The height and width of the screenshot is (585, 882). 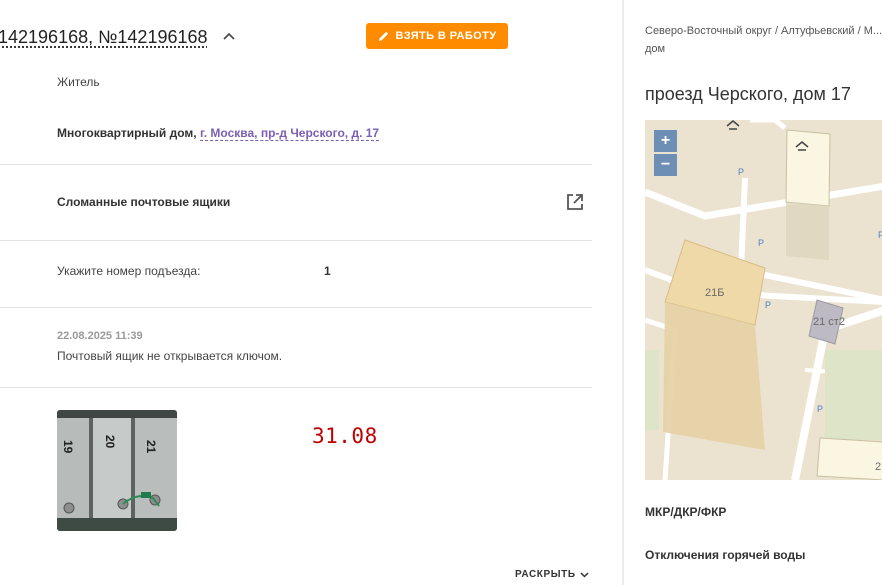 I want to click on expand-label: РАСКРЫТЬ, so click(x=545, y=574).